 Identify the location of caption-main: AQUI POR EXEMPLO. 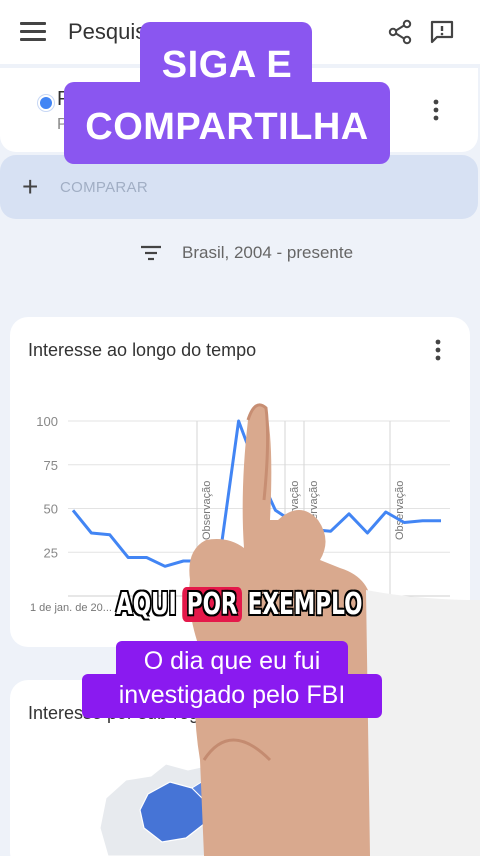
(239, 604).